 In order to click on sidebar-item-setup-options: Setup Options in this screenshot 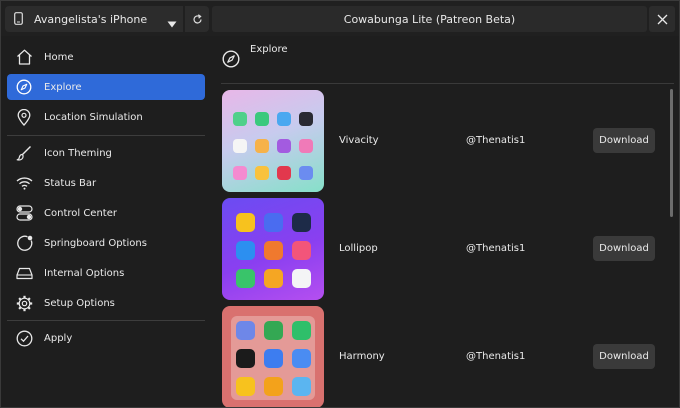, I will do `click(106, 303)`.